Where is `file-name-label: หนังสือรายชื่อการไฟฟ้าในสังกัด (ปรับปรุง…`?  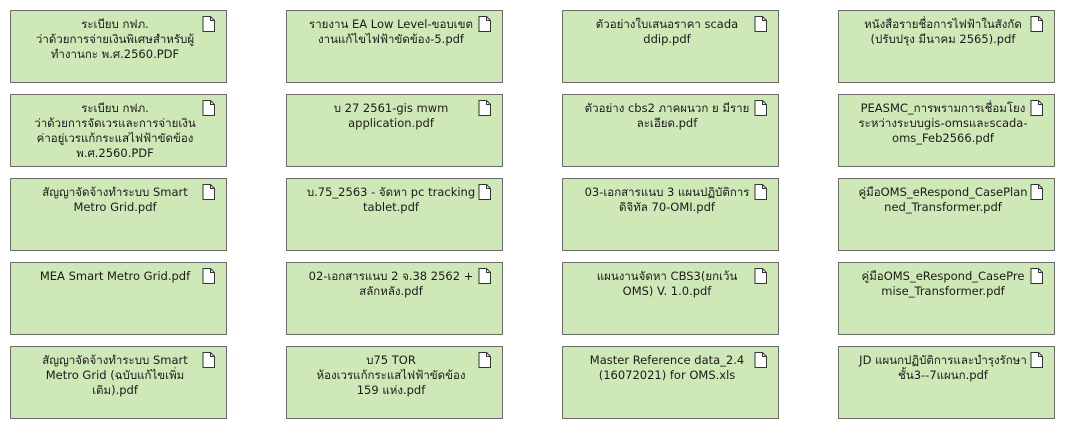
file-name-label: หนังสือรายชื่อการไฟฟ้าในสังกัด (ปรับปรุง… is located at coordinates (943, 31).